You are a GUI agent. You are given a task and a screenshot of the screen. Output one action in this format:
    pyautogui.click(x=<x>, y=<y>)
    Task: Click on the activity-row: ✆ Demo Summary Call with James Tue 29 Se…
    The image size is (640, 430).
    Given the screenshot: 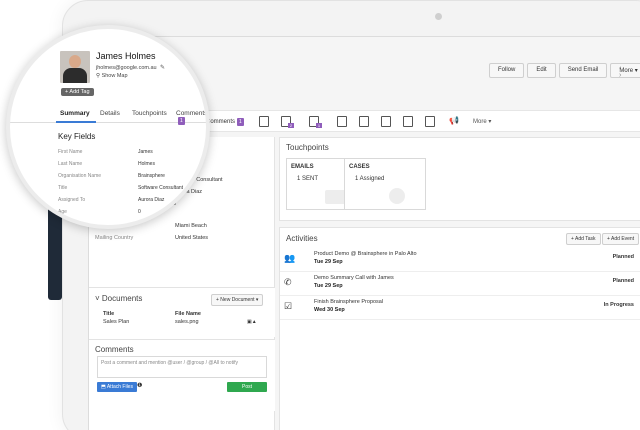 What is the action you would take?
    pyautogui.click(x=460, y=284)
    